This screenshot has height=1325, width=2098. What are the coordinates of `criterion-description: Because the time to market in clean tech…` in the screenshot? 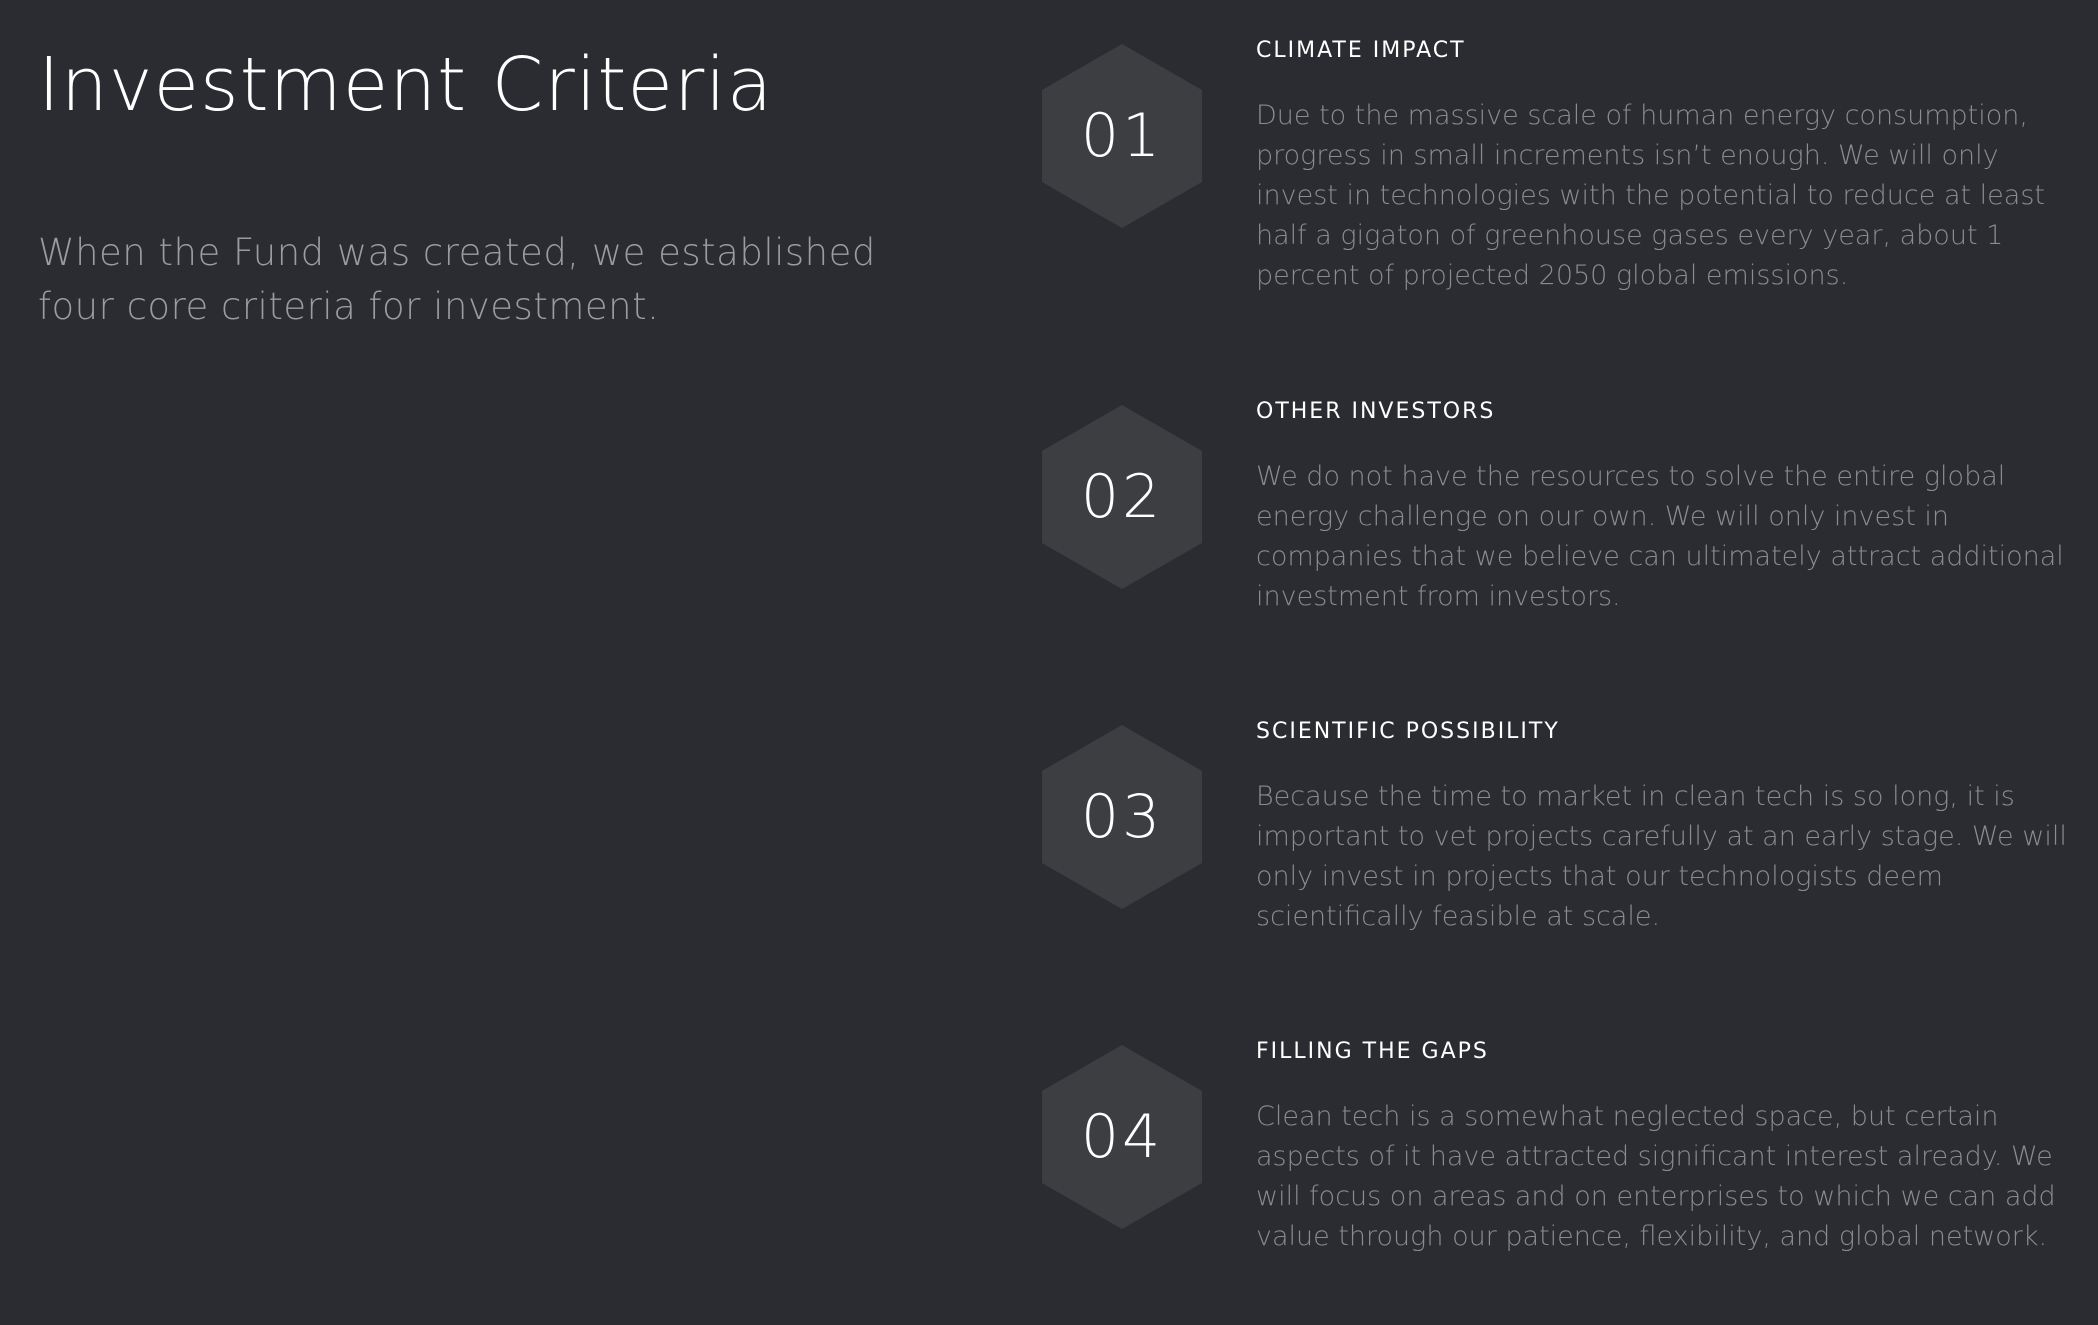 It's located at (1661, 856).